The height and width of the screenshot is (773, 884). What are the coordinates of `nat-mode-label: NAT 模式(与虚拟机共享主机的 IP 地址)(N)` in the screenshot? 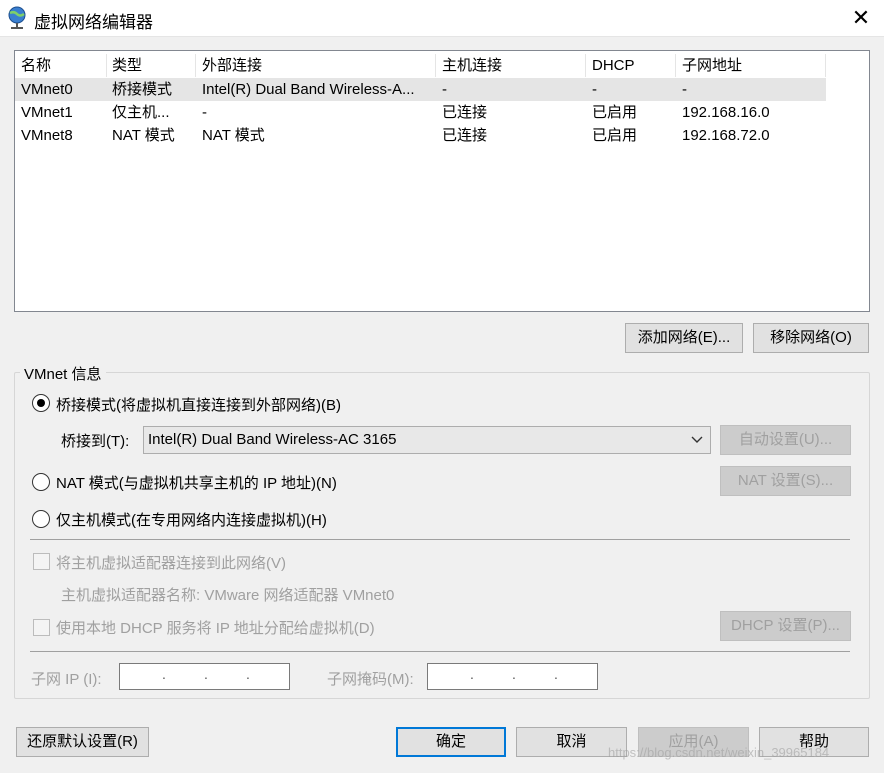 It's located at (196, 482).